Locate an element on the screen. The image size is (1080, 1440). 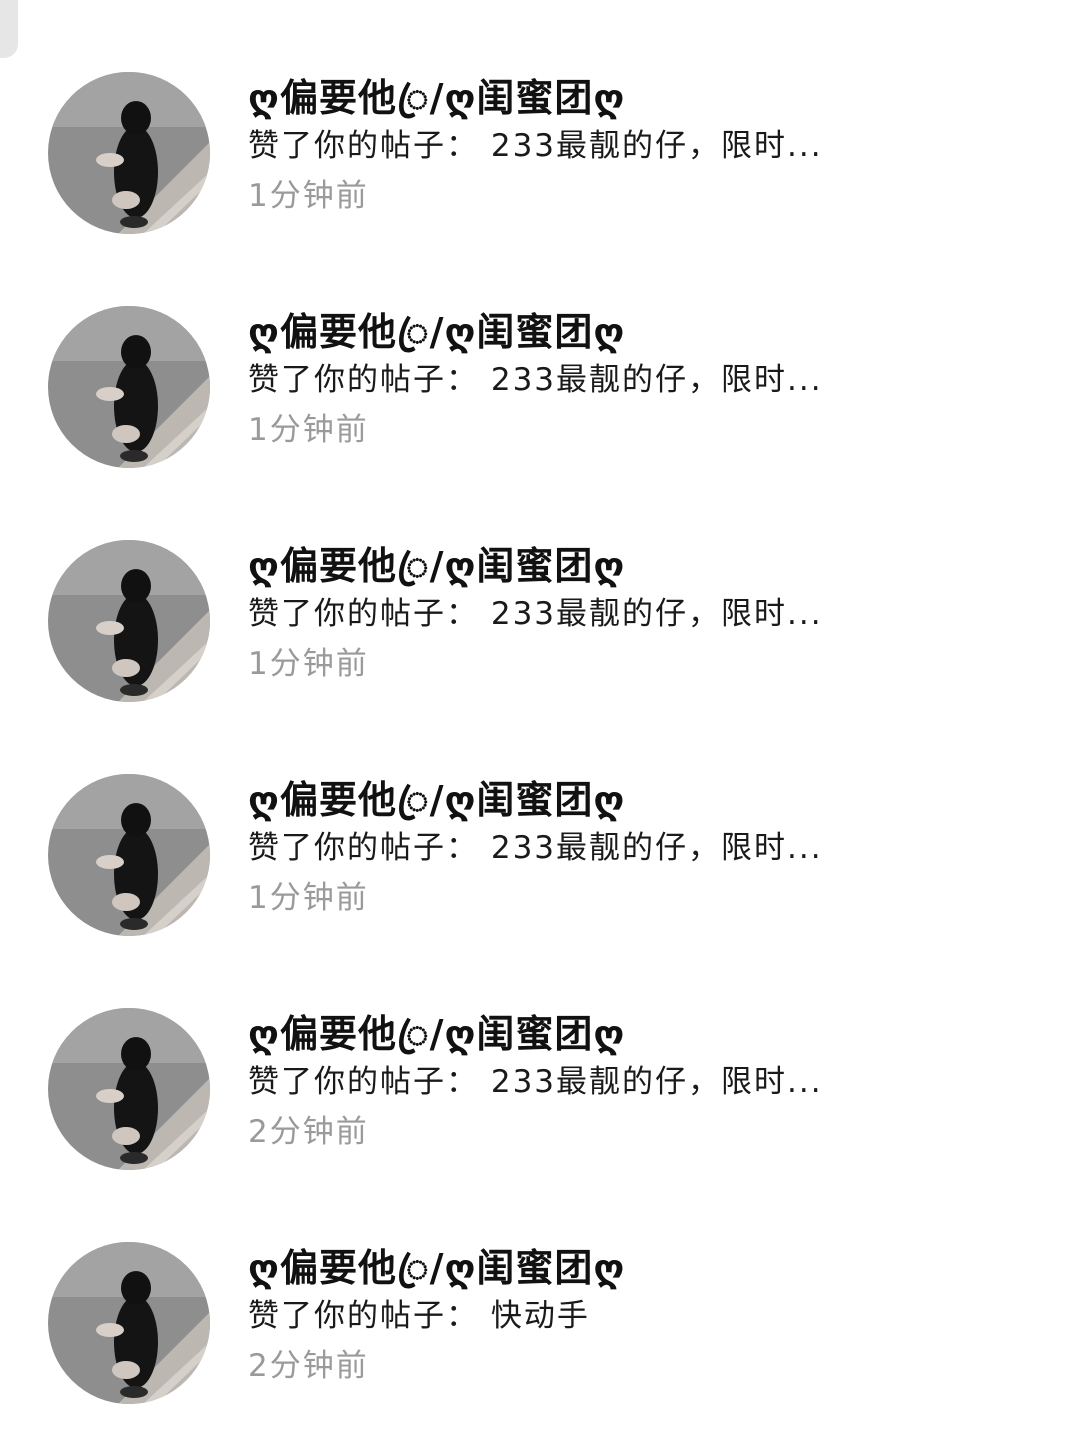
notification-item: ღ偏要他ꦿ/ღ闺蜜团ღ 赞了你的帖子： 快动手 2分钟前 is located at coordinates (540, 1332).